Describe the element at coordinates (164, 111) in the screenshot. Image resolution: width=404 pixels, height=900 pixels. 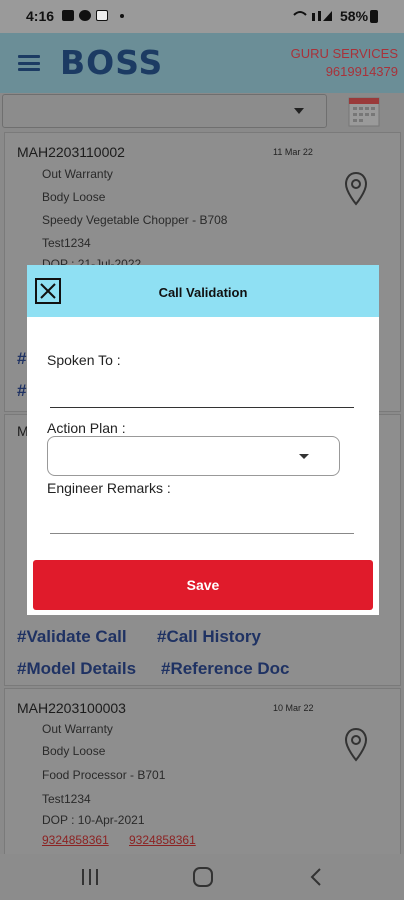
I see `filter-dropdown` at that location.